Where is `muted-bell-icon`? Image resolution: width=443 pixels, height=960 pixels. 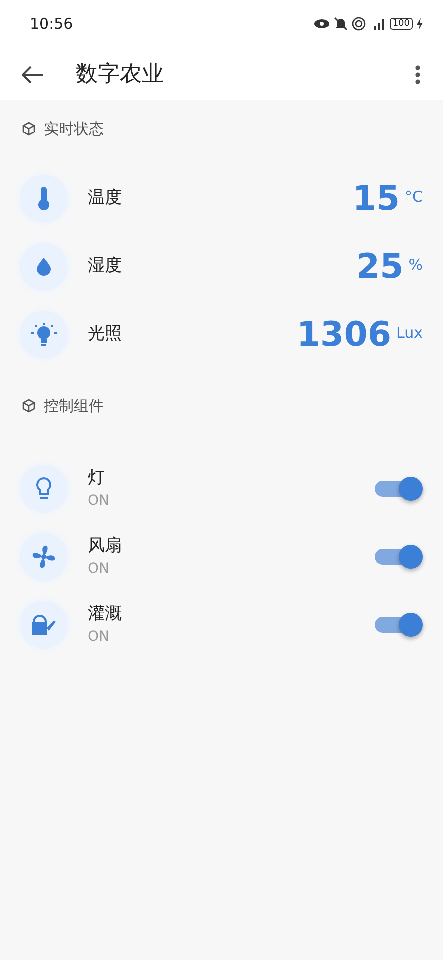 muted-bell-icon is located at coordinates (341, 24).